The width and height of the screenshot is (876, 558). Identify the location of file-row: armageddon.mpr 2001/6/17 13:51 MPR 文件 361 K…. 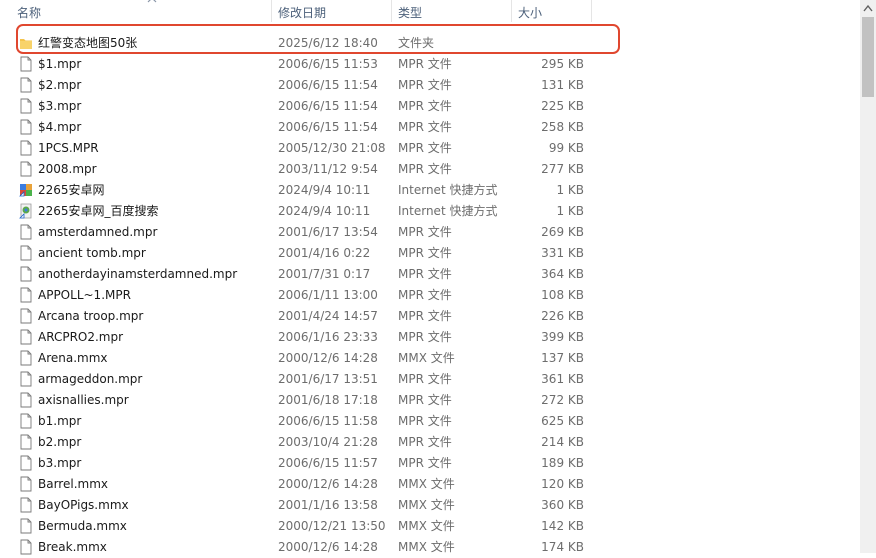
(430, 379).